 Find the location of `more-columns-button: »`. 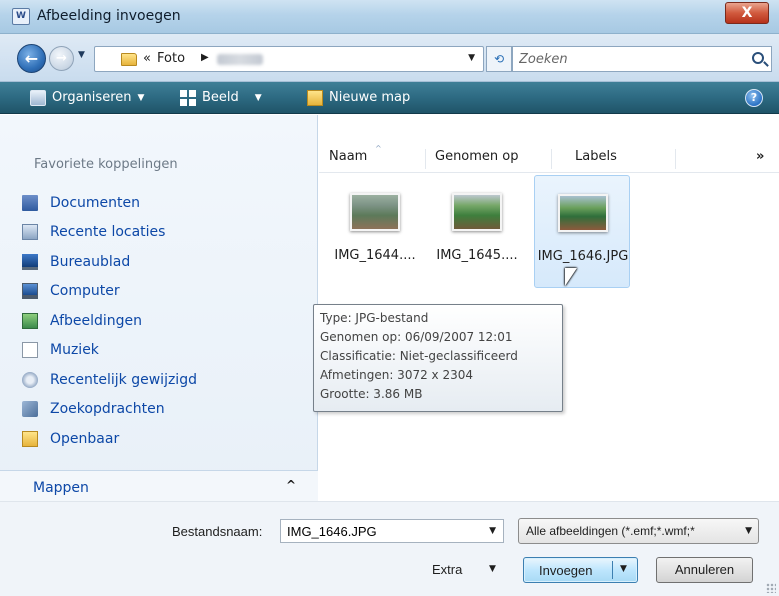

more-columns-button: » is located at coordinates (760, 156).